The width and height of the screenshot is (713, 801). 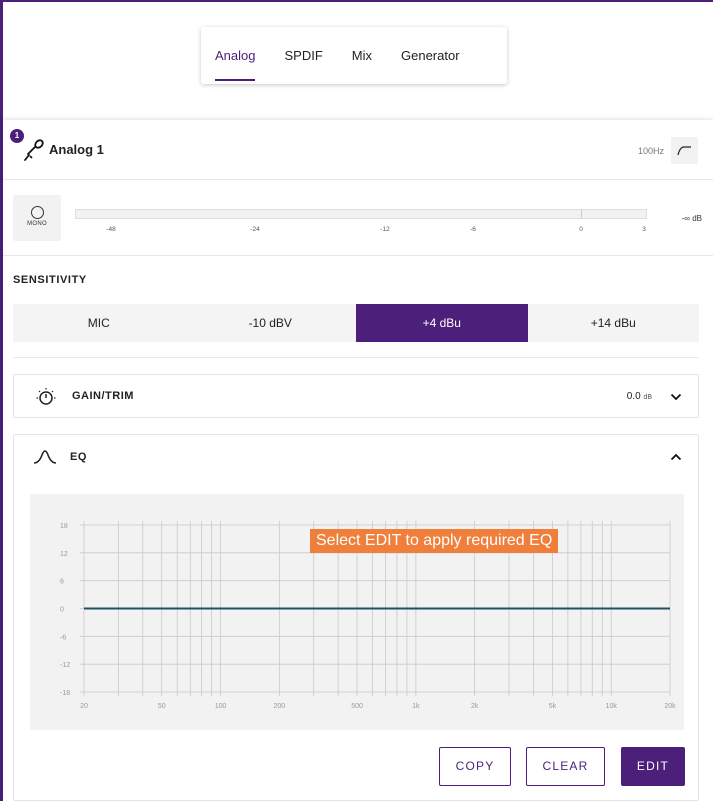 I want to click on level-meter-row: MONO -48 -24 -12 -6 0 3 -∞ dB, so click(x=358, y=218).